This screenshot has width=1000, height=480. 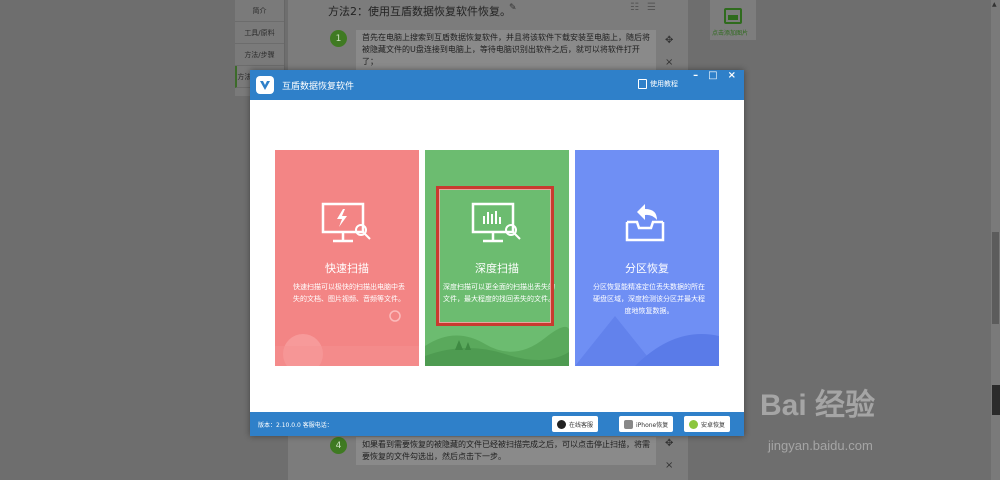 What do you see at coordinates (581, 425) in the screenshot?
I see `online-service-label: 在线客服` at bounding box center [581, 425].